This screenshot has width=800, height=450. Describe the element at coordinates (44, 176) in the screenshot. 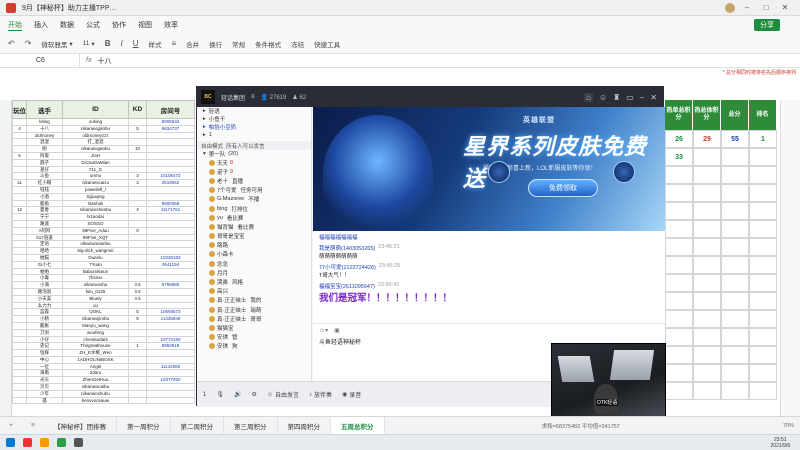

I see `table-cell: 斗鱼` at that location.